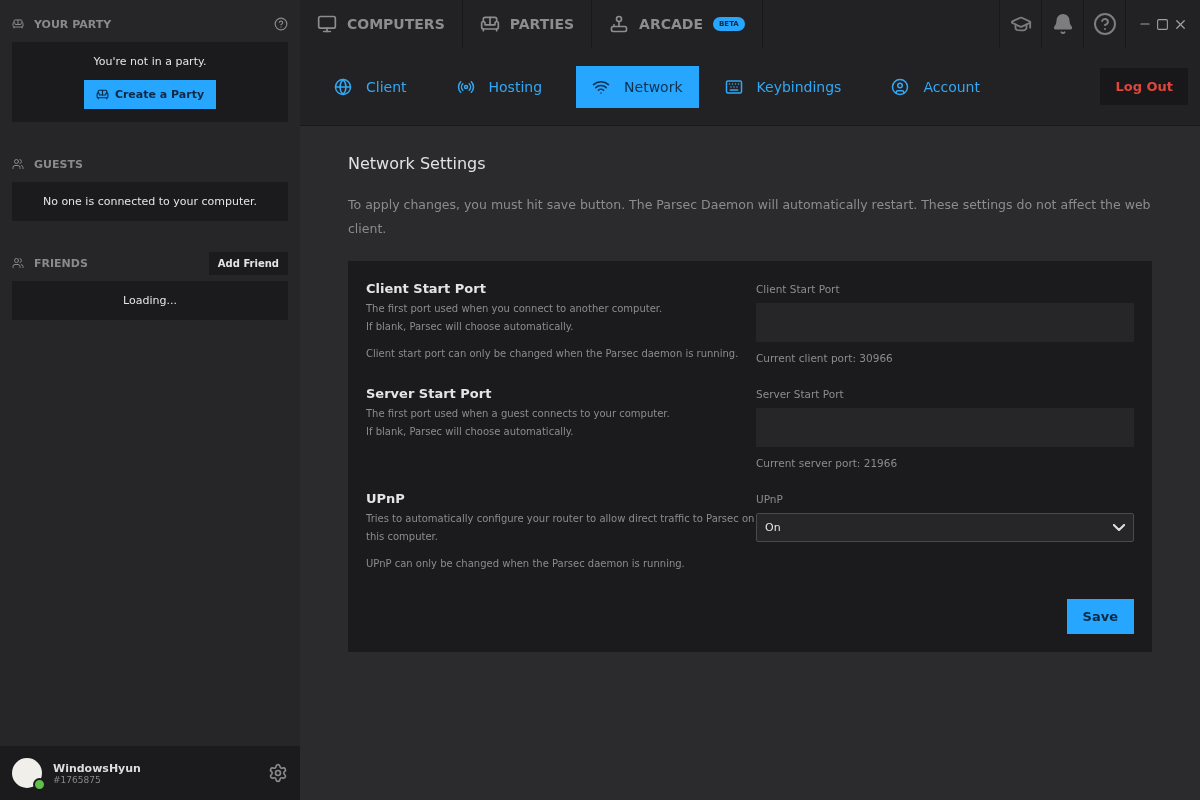 The width and height of the screenshot is (1200, 800). Describe the element at coordinates (526, 563) in the screenshot. I see `setting-note: UPnP can only be changed when the Parsec daemon is running.` at that location.